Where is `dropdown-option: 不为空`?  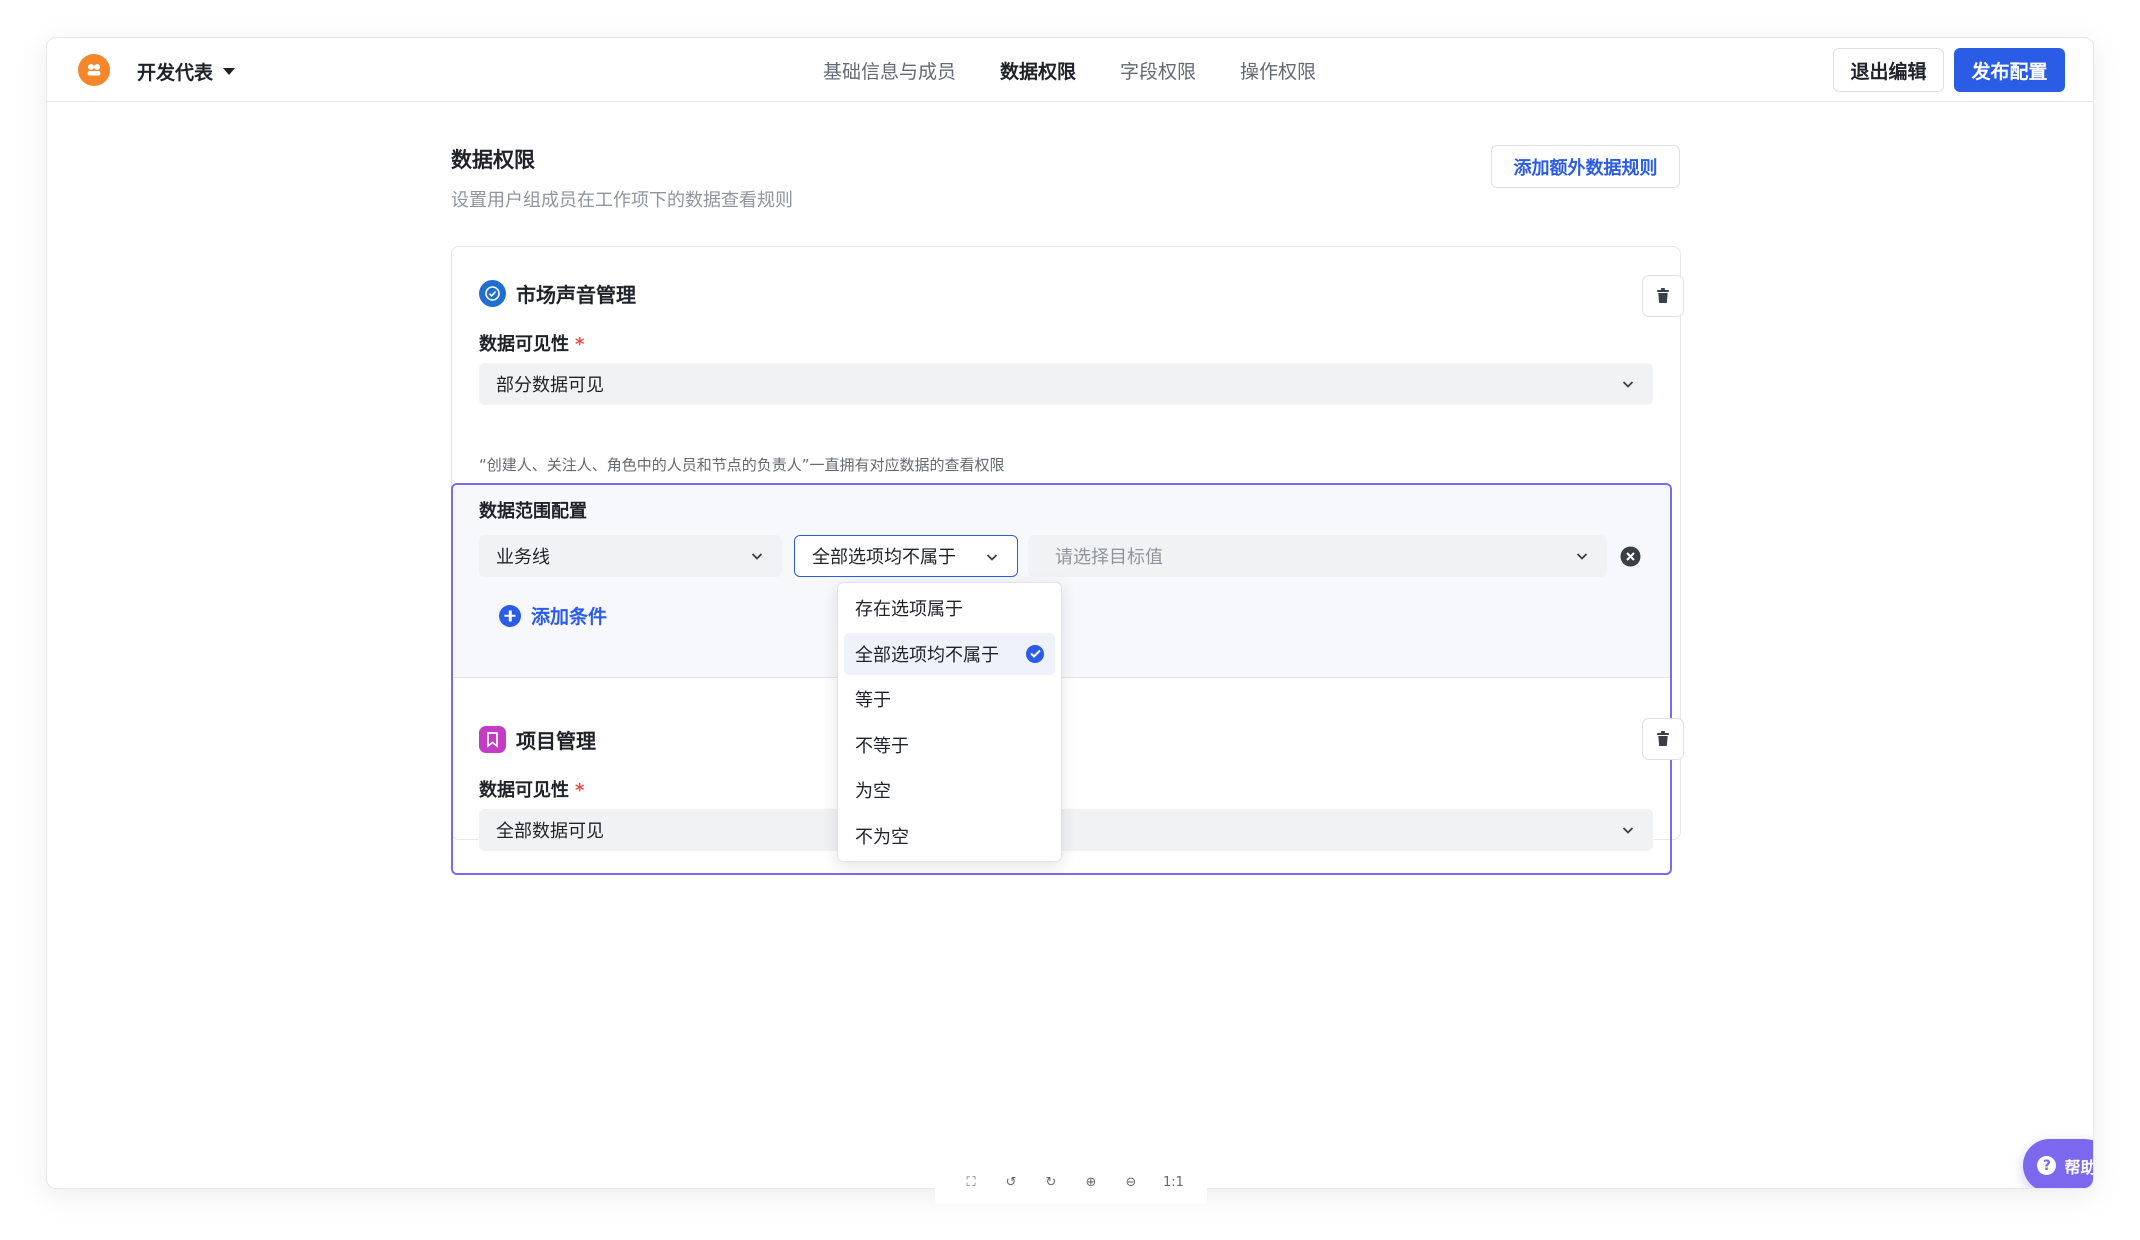
dropdown-option: 不为空 is located at coordinates (949, 836).